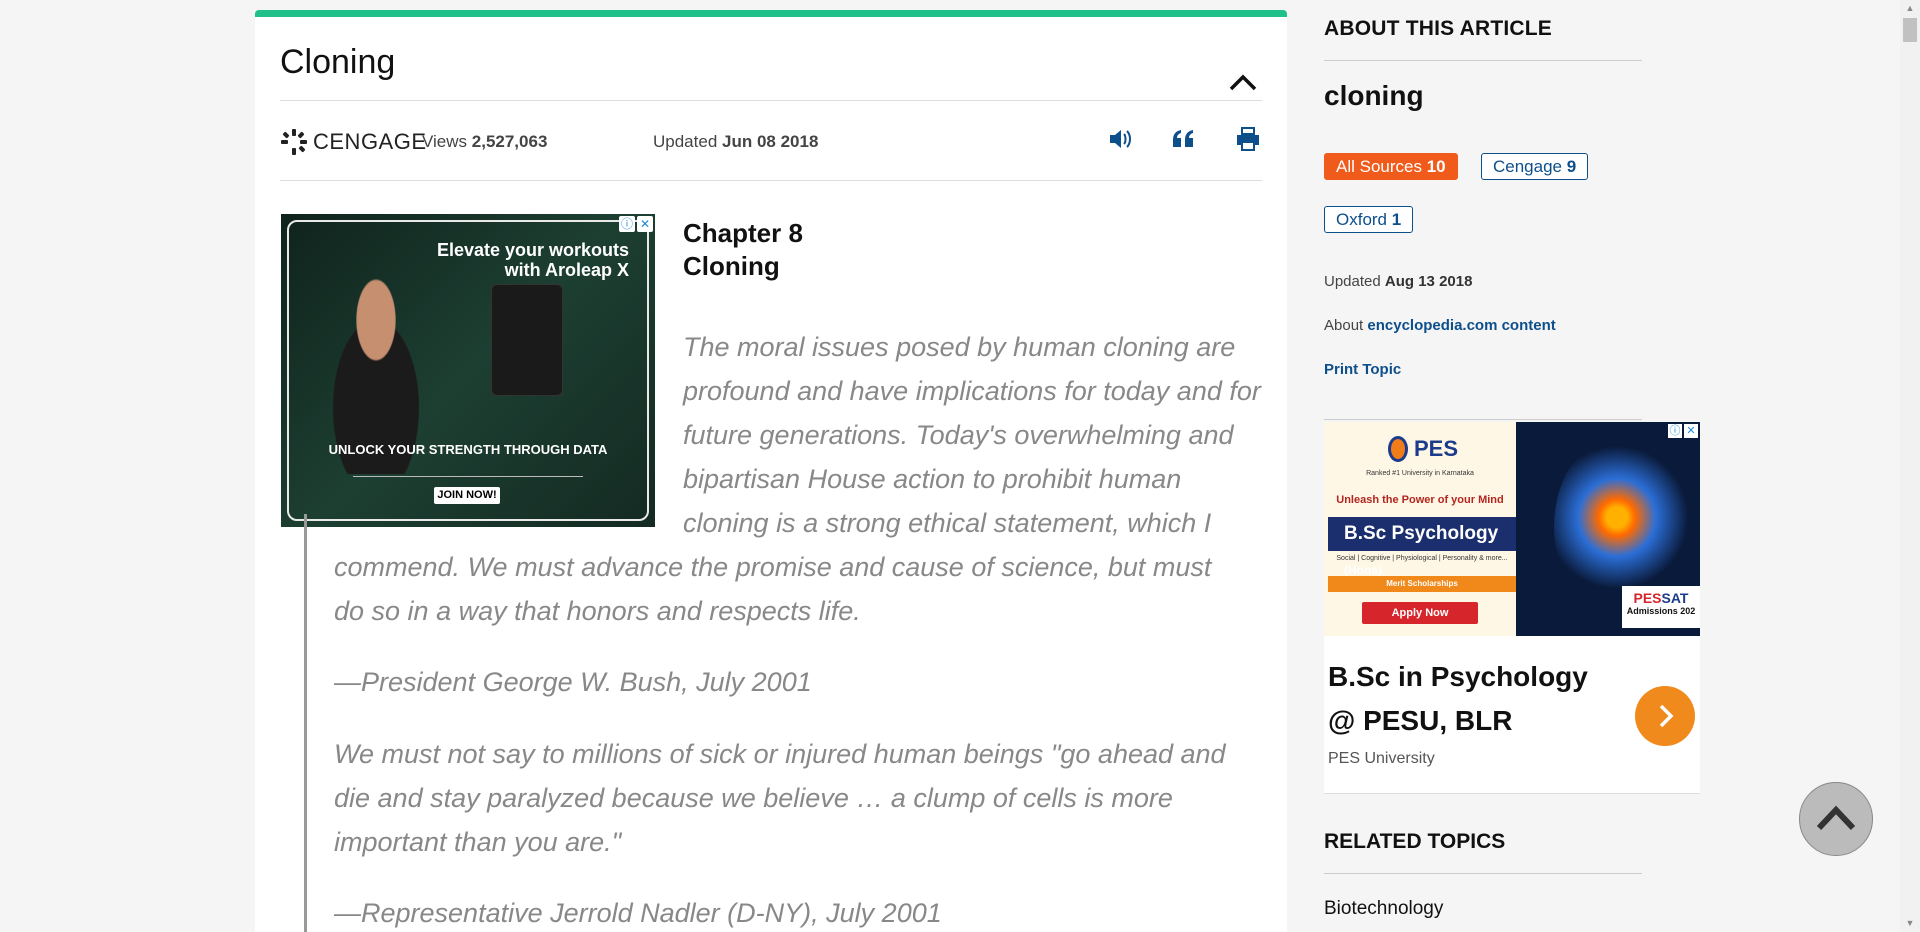 This screenshot has height=932, width=1920. Describe the element at coordinates (731, 266) in the screenshot. I see `chapter-title: Cloning` at that location.